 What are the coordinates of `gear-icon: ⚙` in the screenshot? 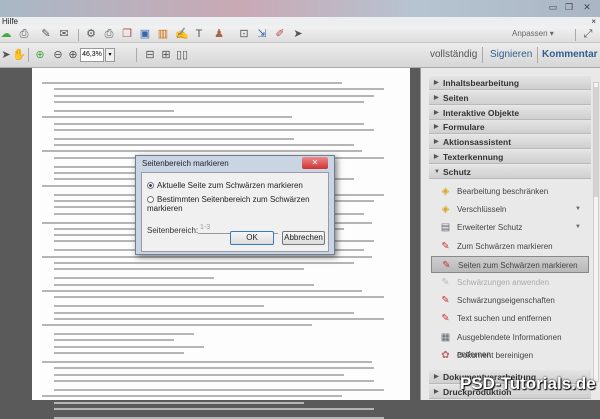 It's located at (91, 34).